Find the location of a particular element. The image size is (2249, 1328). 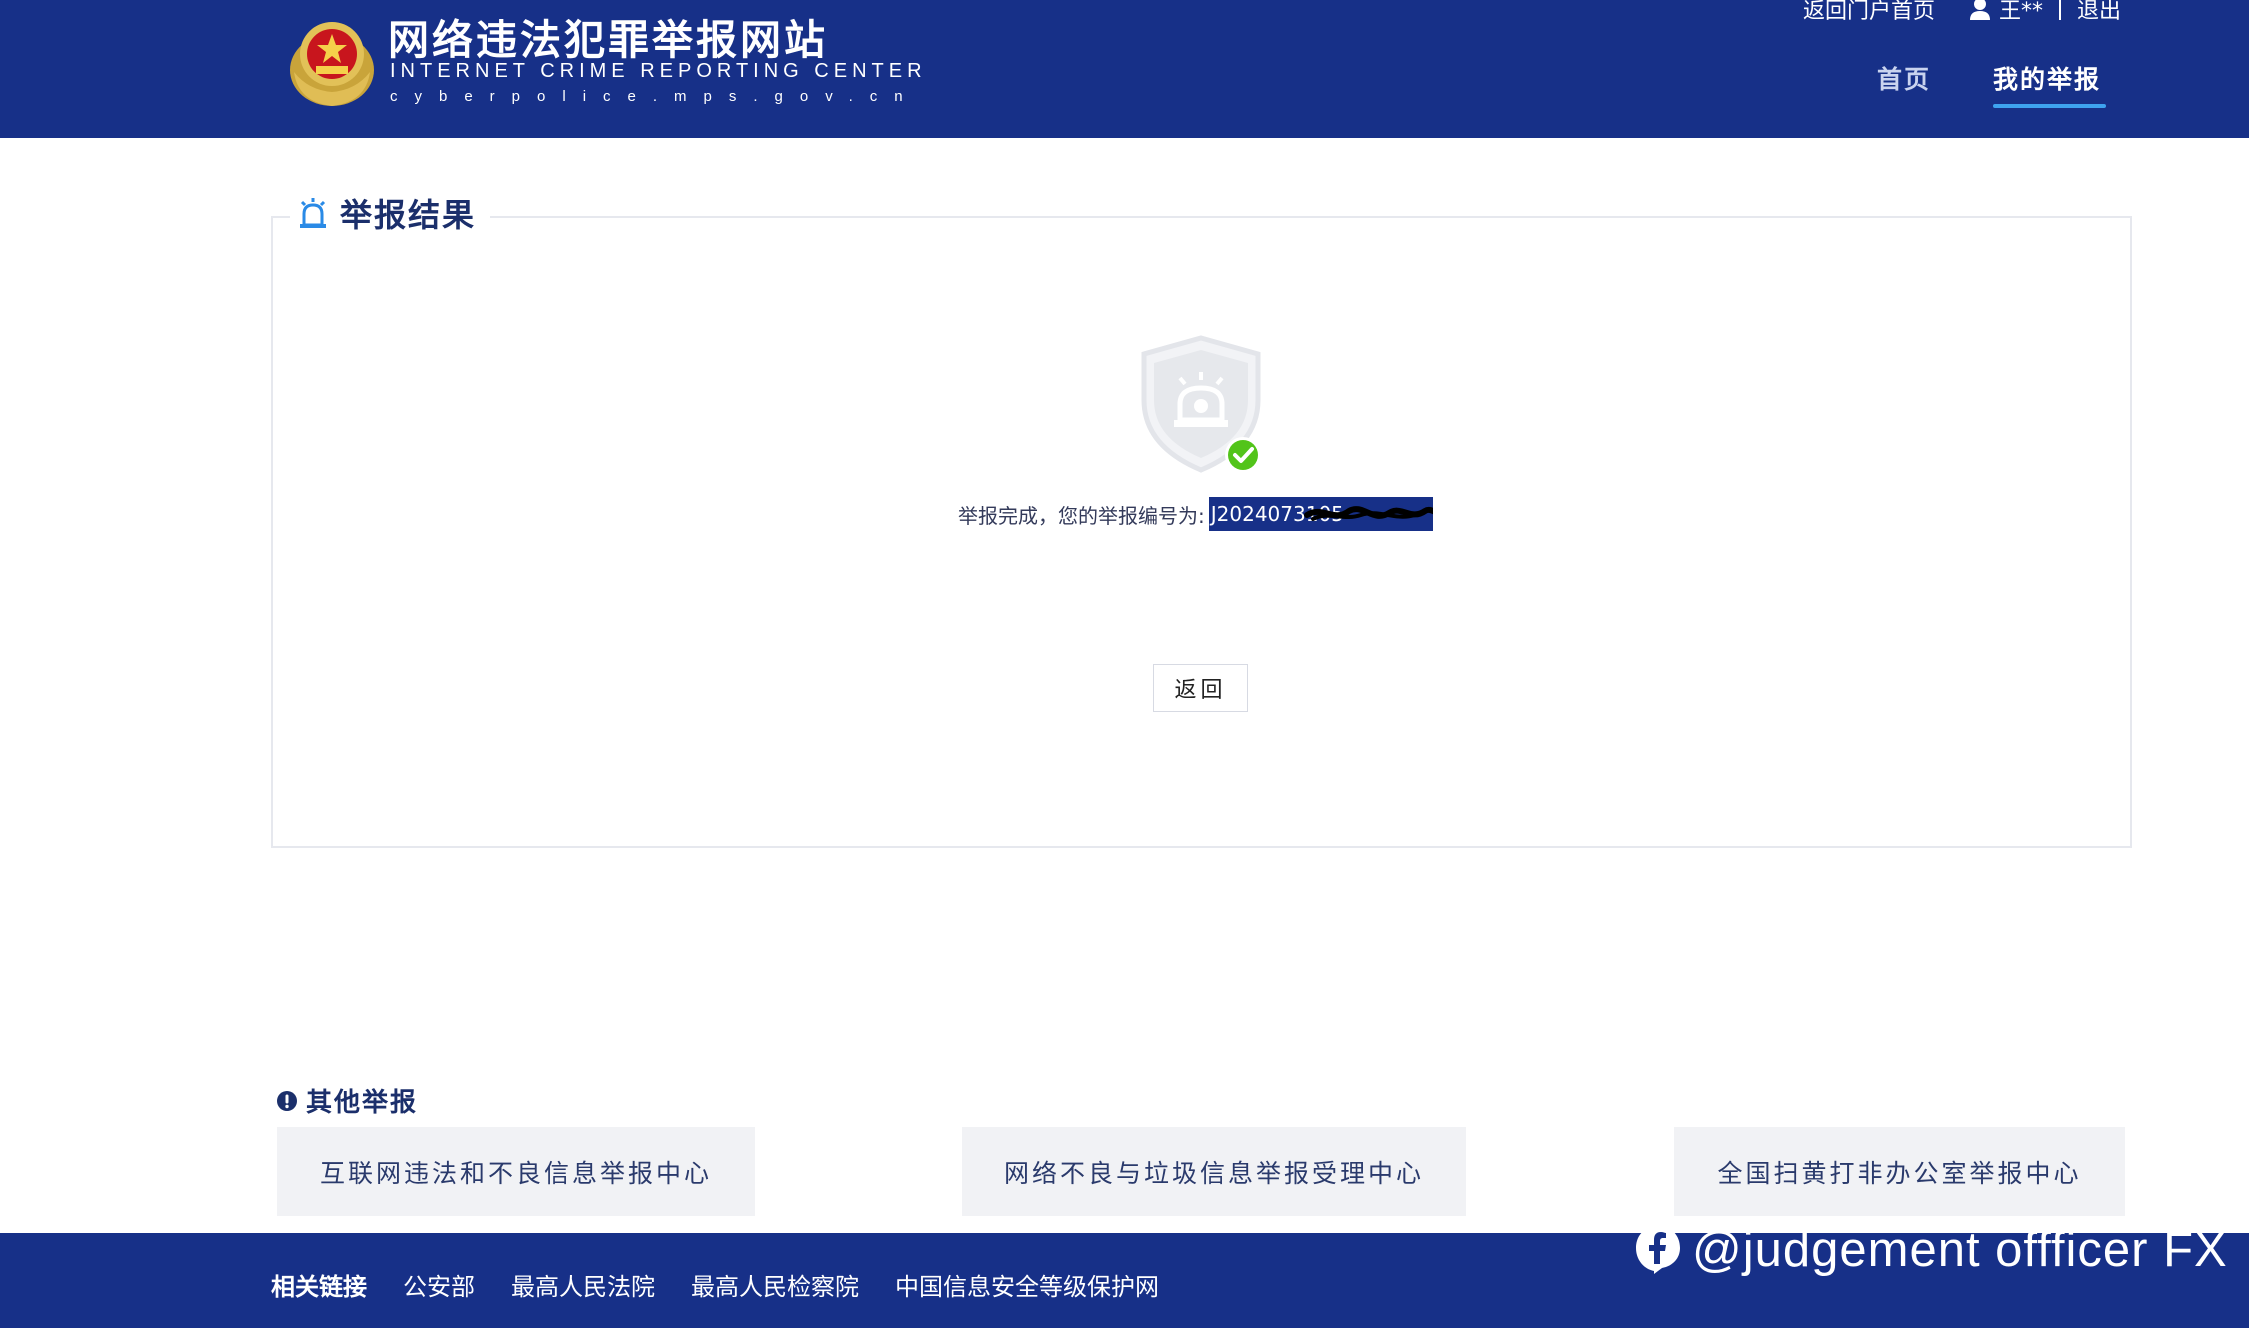

logout-link: 退出 is located at coordinates (2099, 12).